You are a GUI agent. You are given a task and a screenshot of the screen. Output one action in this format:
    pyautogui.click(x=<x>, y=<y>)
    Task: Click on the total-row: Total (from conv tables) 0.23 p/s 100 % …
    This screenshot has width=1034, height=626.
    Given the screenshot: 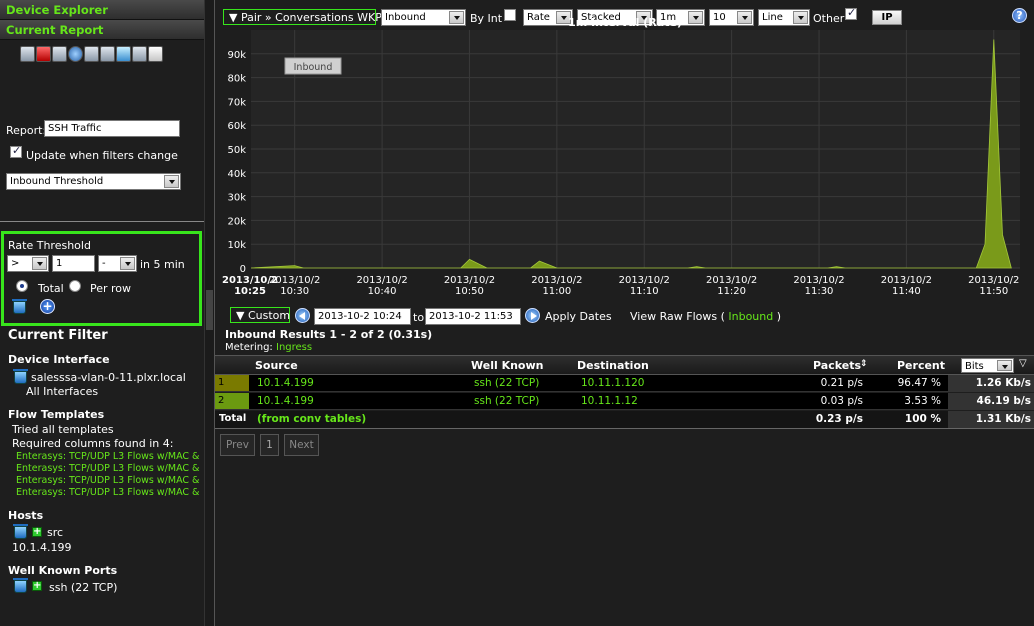 What is the action you would take?
    pyautogui.click(x=624, y=420)
    